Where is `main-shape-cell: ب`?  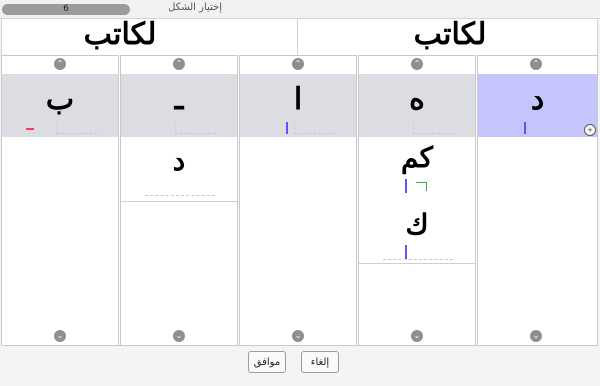 main-shape-cell: ب is located at coordinates (60, 105).